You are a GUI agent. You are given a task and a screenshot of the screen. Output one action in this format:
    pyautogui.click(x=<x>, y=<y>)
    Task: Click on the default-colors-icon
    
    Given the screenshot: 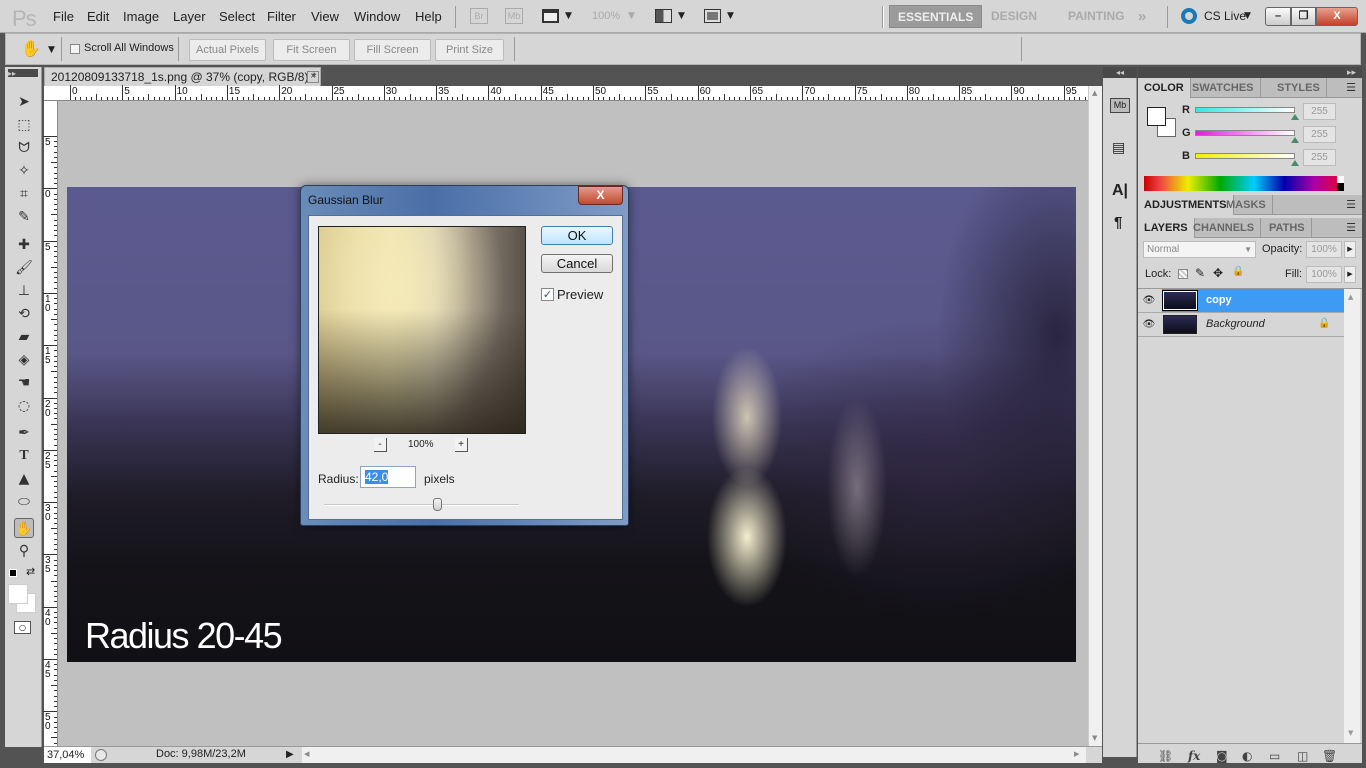 What is the action you would take?
    pyautogui.click(x=13, y=573)
    